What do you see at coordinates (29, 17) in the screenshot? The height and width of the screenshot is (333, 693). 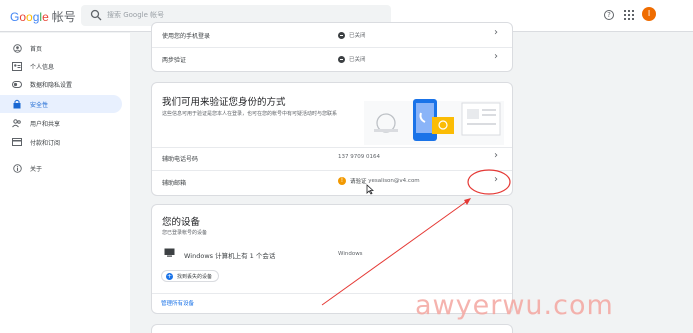 I see `logo-letter: o` at bounding box center [29, 17].